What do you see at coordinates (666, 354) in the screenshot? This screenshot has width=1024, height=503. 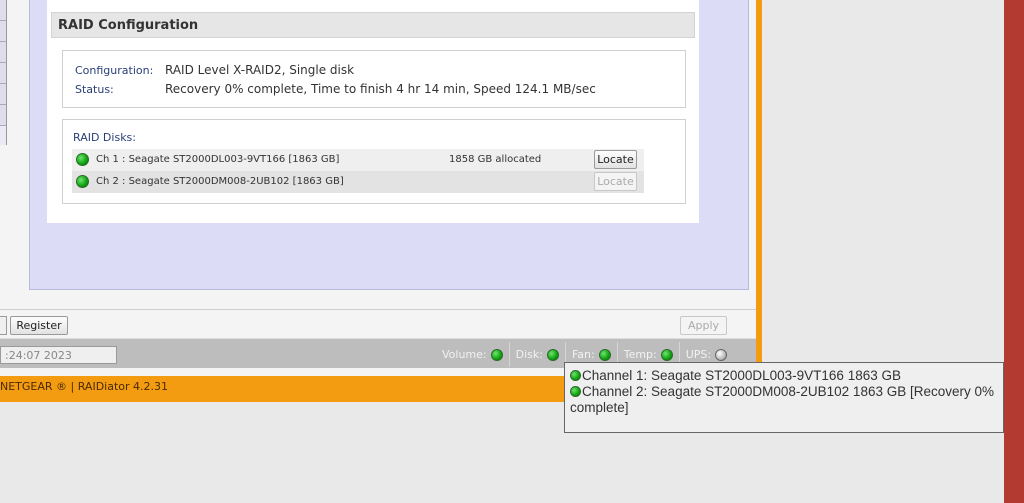 I see `temp-led-icon` at bounding box center [666, 354].